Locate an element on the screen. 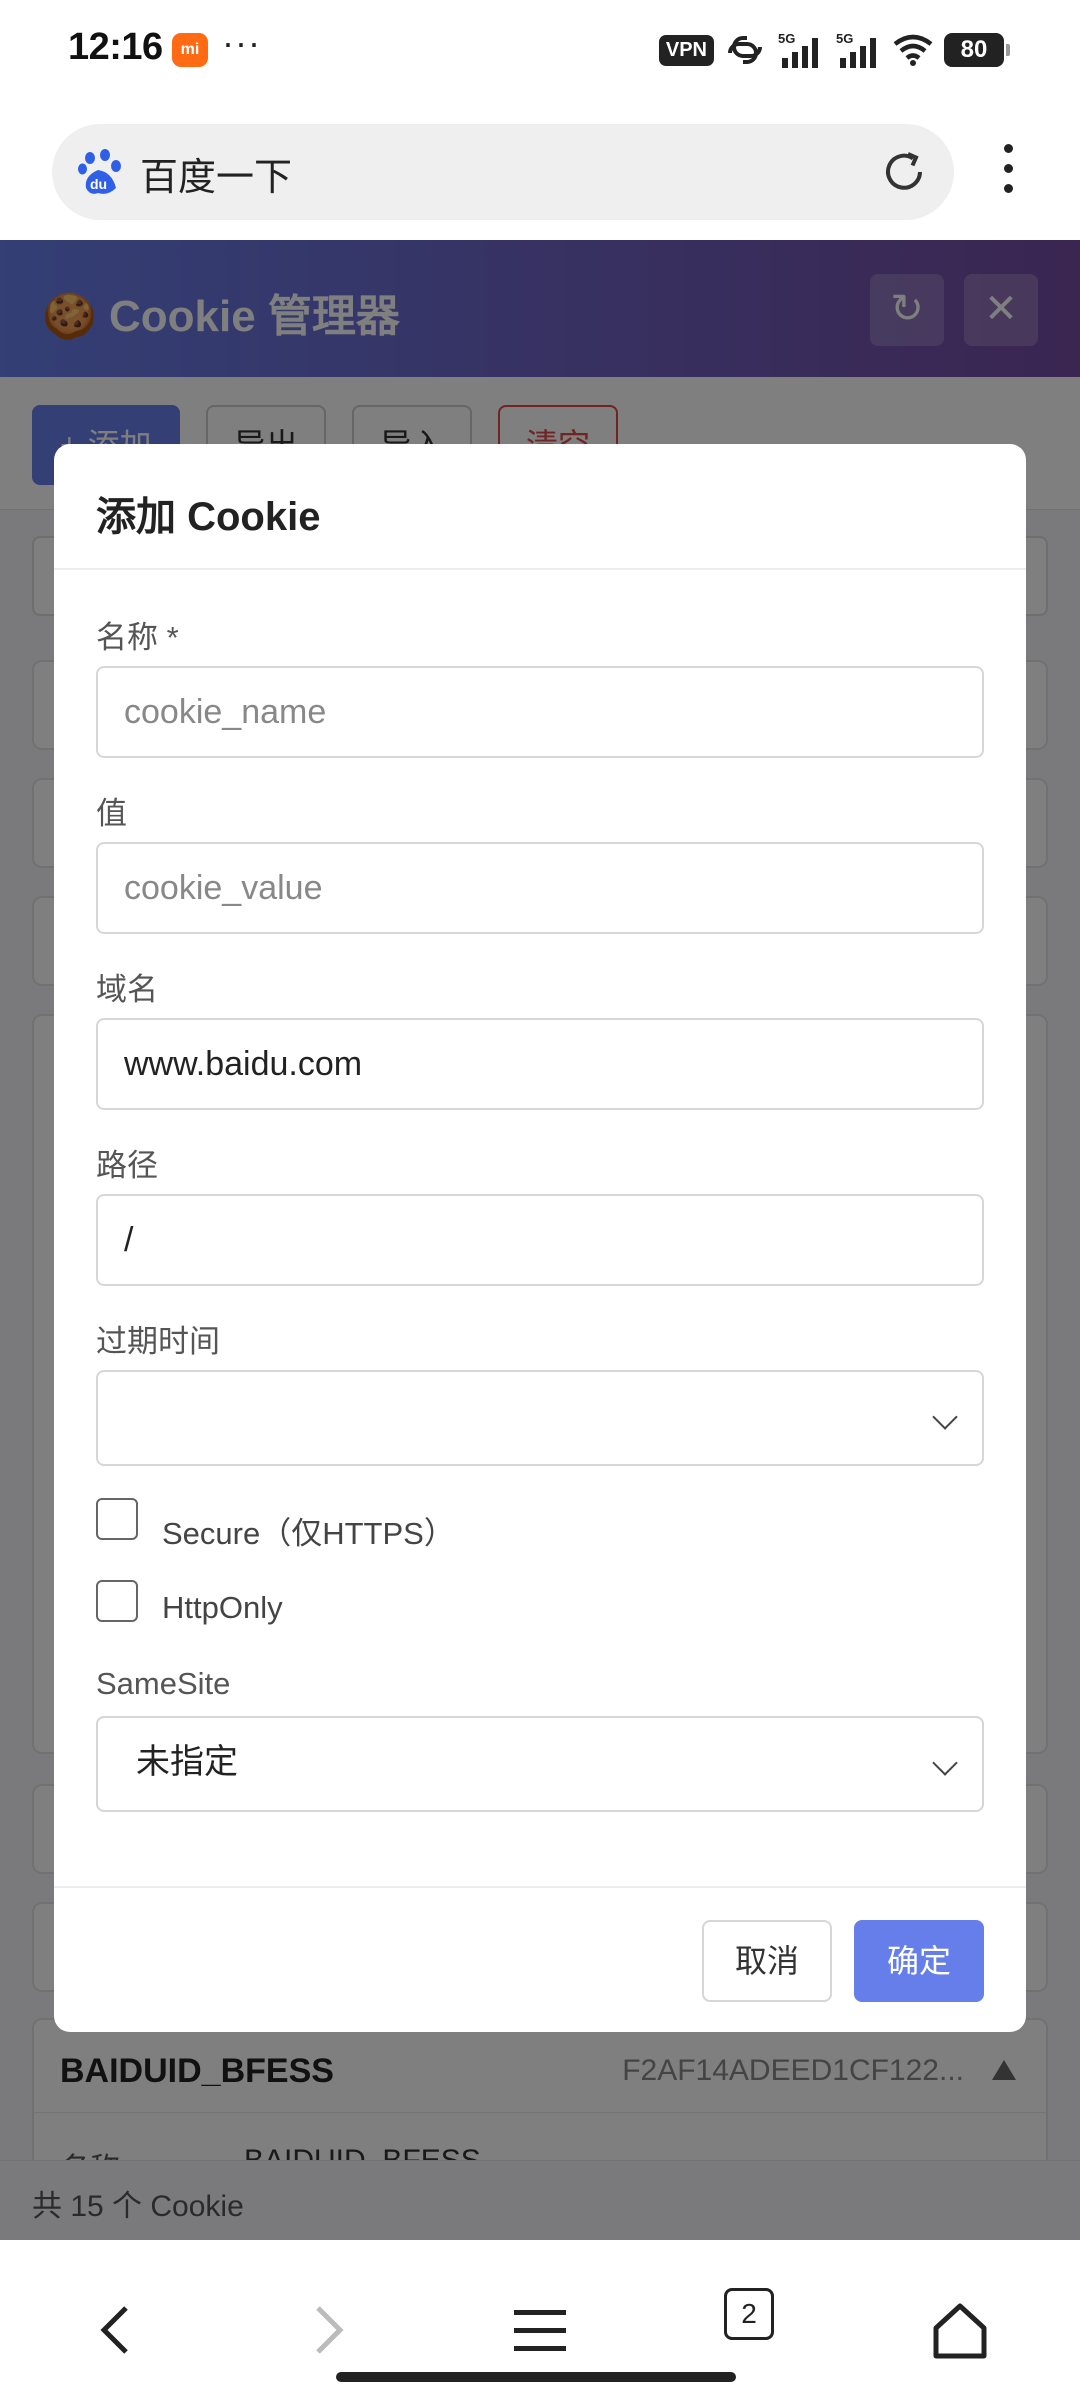  cancel-button: 取消 is located at coordinates (767, 1961).